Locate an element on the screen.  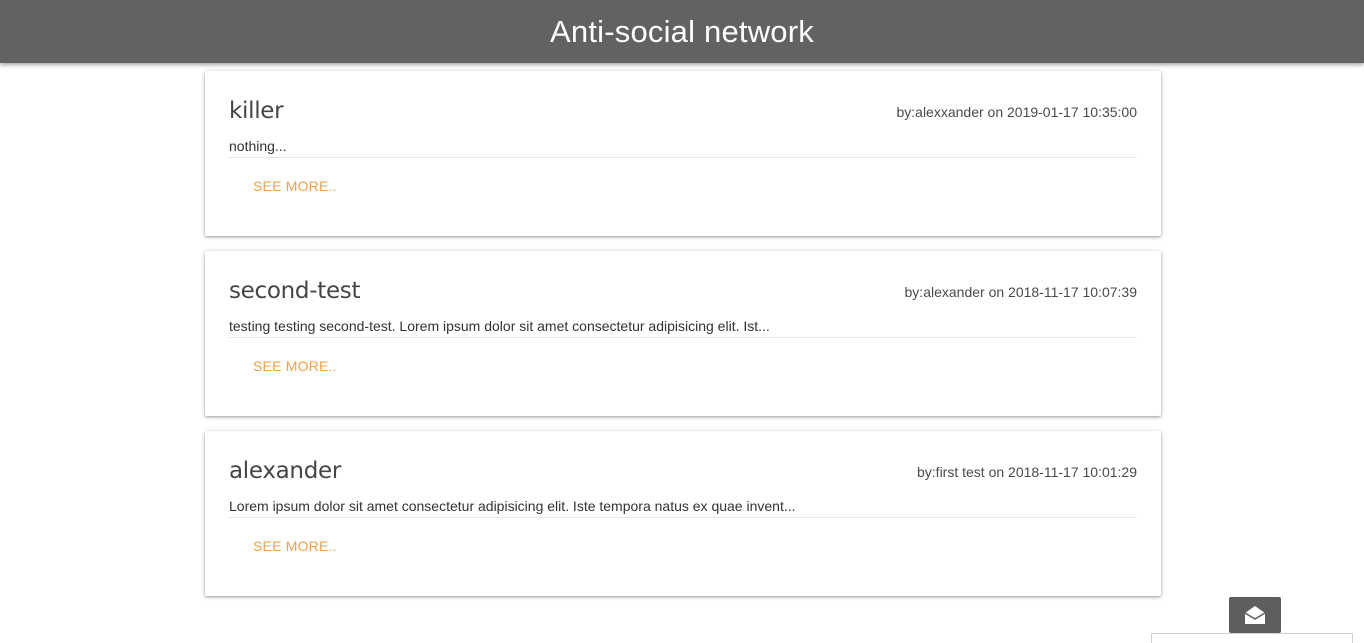
app-header: Anti-social network is located at coordinates (682, 31).